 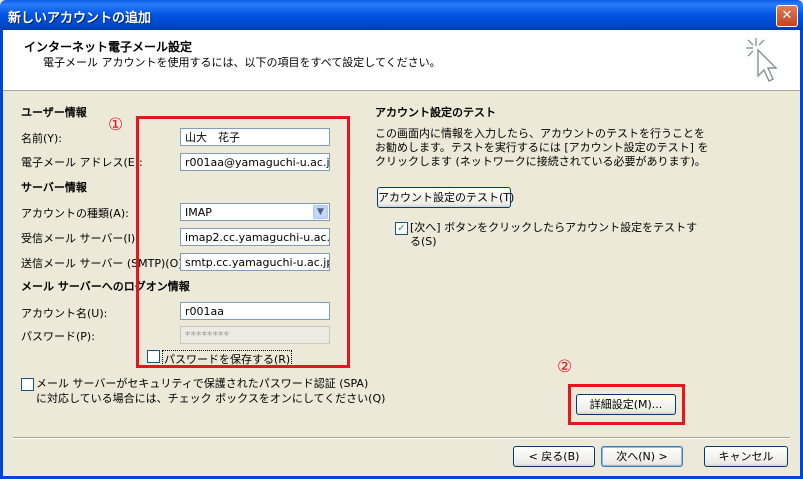 I want to click on auto-test-label-line1: [次へ] ボタンをクリックしたらアカウント設定をテストす, so click(x=554, y=227).